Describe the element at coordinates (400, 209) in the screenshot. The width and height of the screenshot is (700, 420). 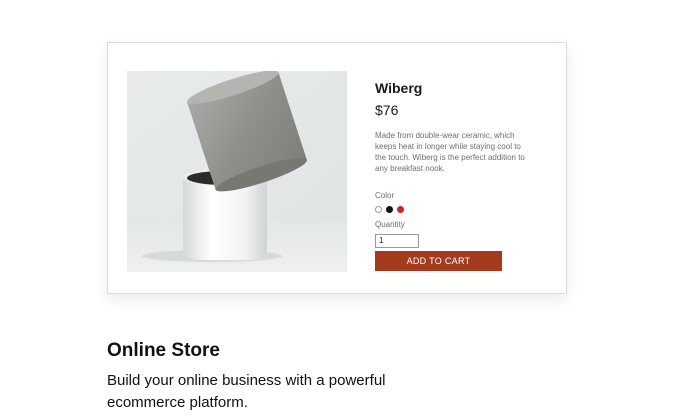
I see `color-swatch-red` at that location.